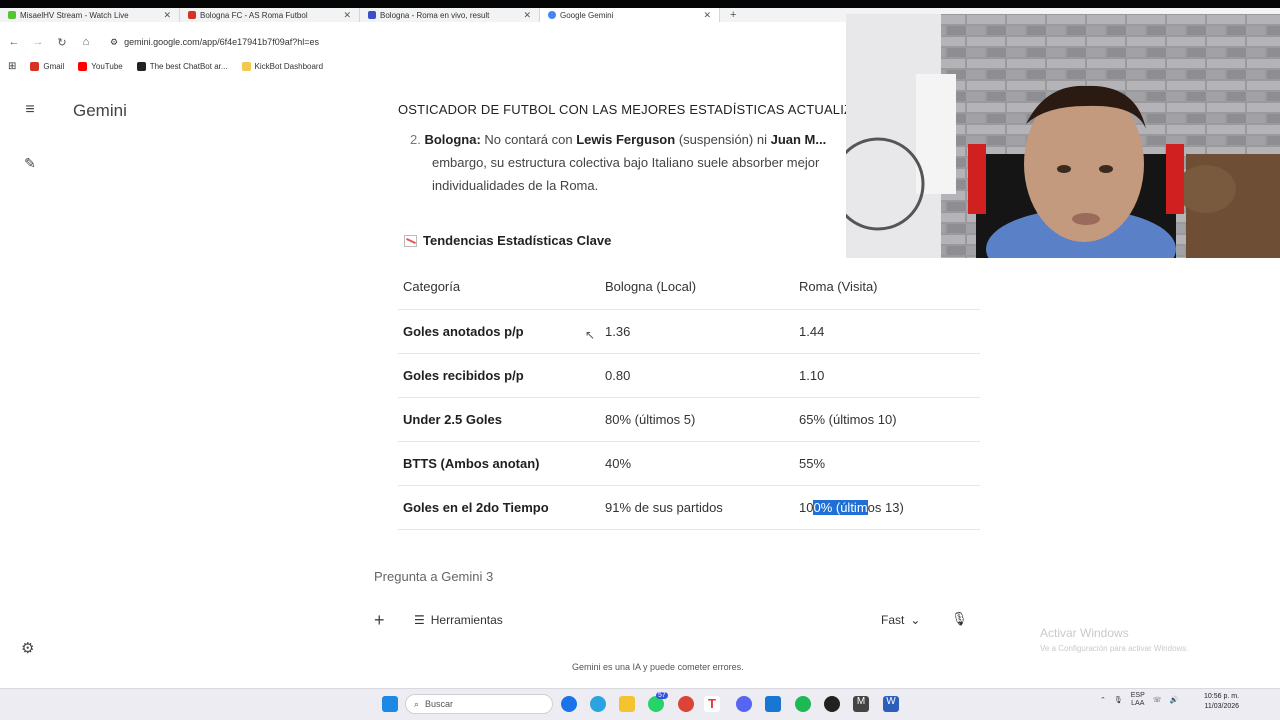 The height and width of the screenshot is (720, 1280). I want to click on bookmark-youtube: YouTube, so click(100, 66).